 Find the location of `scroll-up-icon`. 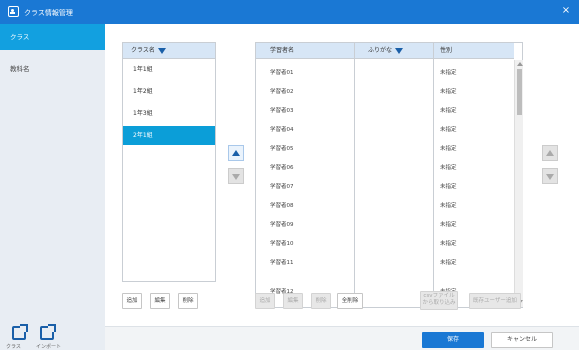

scroll-up-icon is located at coordinates (520, 64).